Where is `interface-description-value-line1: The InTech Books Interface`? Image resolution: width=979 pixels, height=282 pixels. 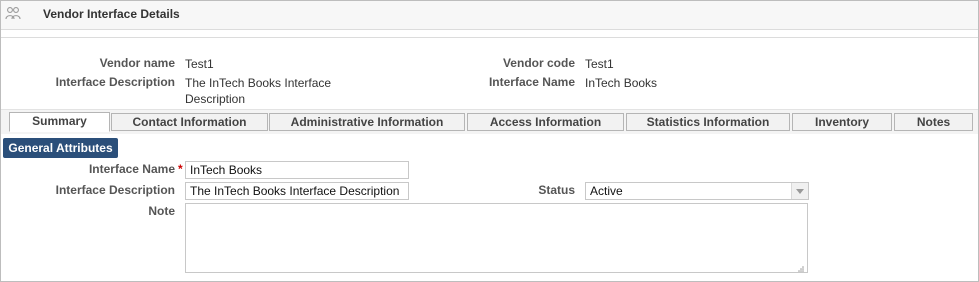 interface-description-value-line1: The InTech Books Interface is located at coordinates (258, 83).